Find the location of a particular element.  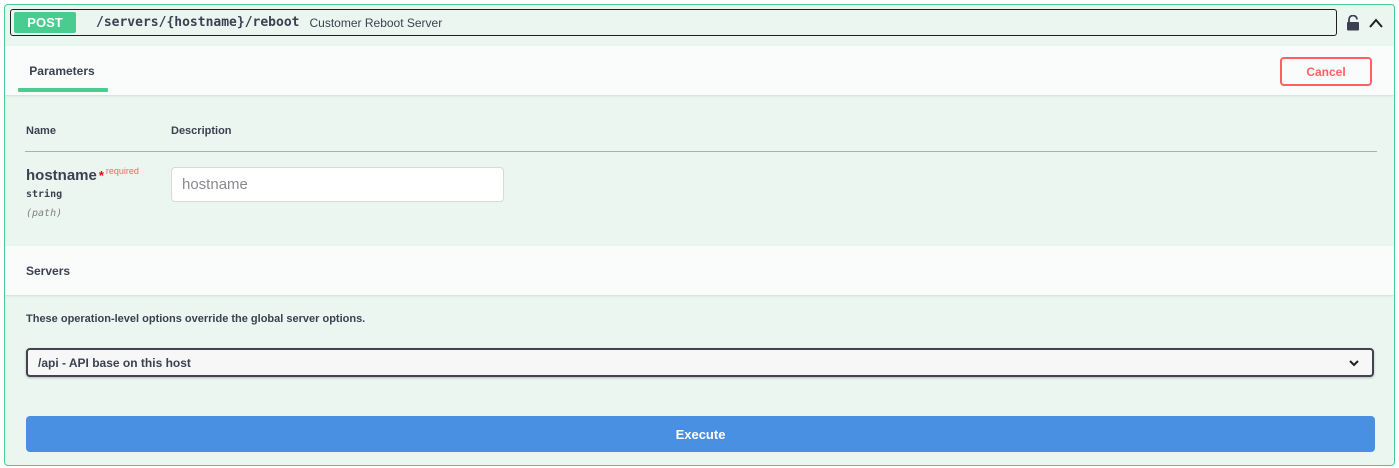

parameter-type: string is located at coordinates (44, 194).